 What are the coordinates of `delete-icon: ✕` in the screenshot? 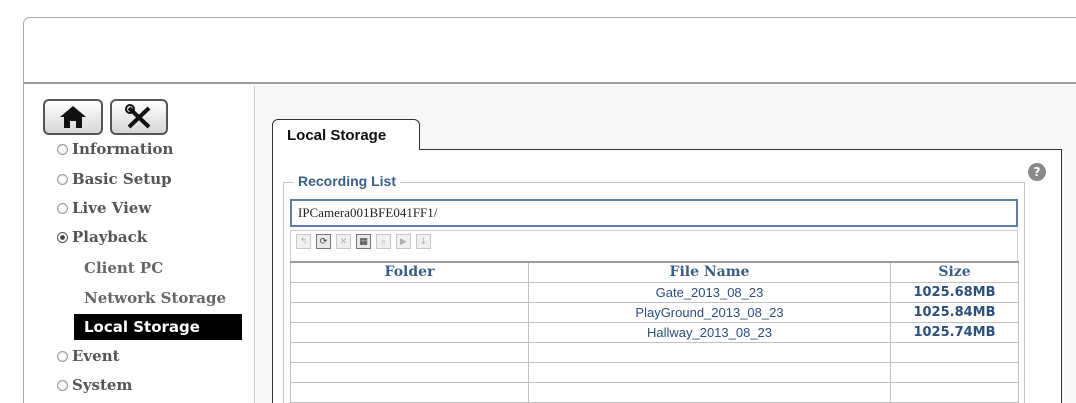 It's located at (343, 241).